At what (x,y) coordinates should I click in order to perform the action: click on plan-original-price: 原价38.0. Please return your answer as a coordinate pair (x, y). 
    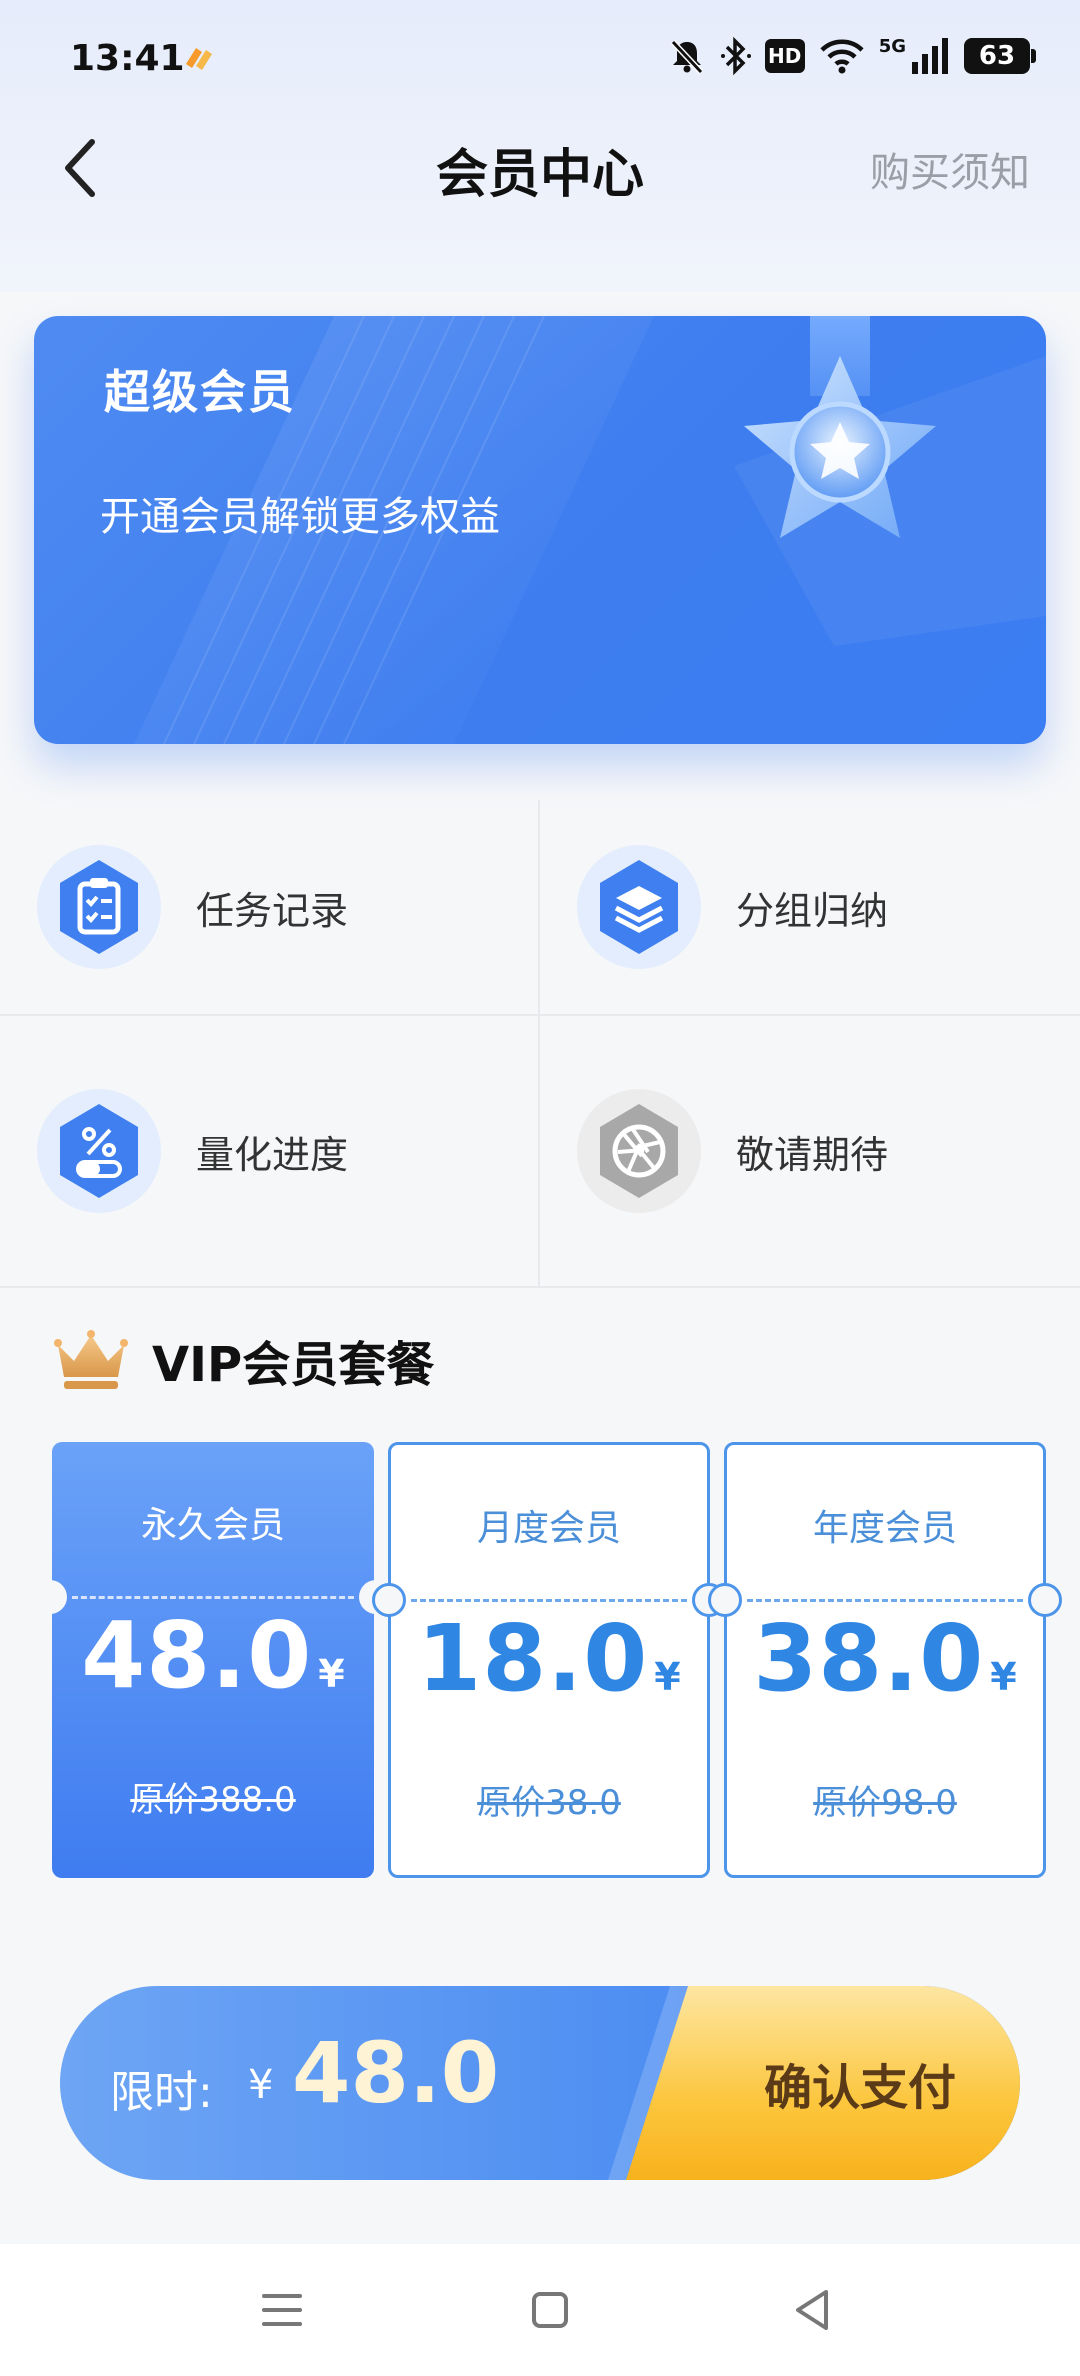
    Looking at the image, I should click on (549, 1803).